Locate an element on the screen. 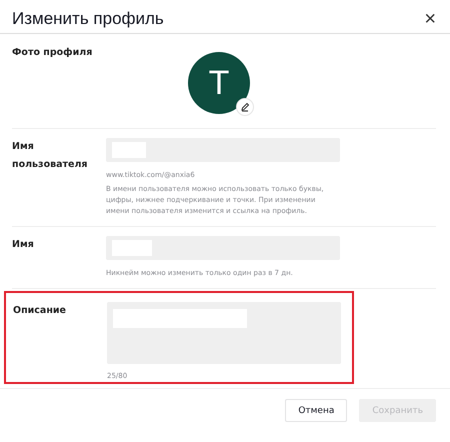  field-label: Фото профиля is located at coordinates (53, 53).